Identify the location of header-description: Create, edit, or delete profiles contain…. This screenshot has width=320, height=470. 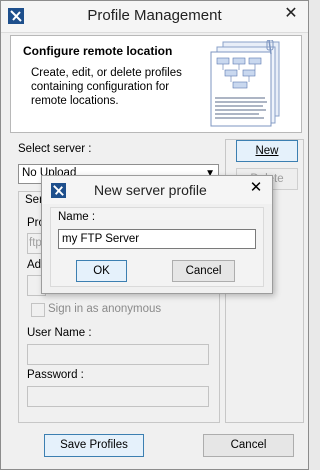
(106, 87).